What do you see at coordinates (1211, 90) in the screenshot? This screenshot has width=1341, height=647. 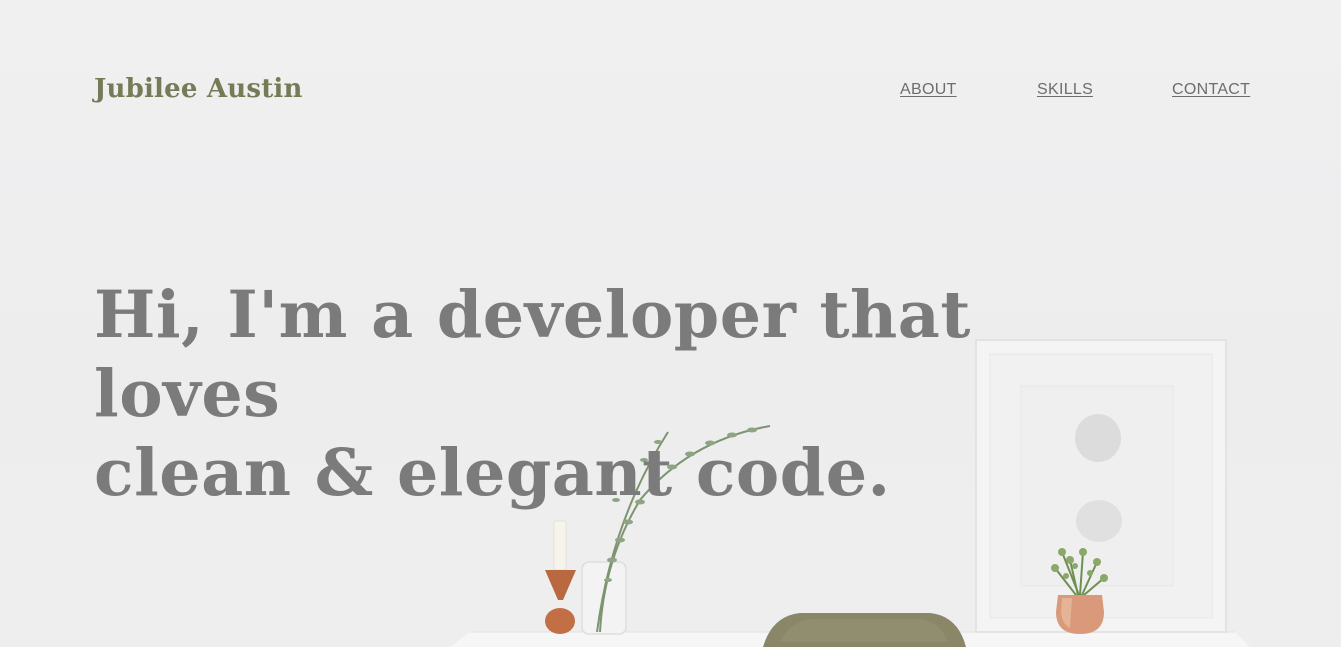 I see `nav-link-contact: CONTACT` at bounding box center [1211, 90].